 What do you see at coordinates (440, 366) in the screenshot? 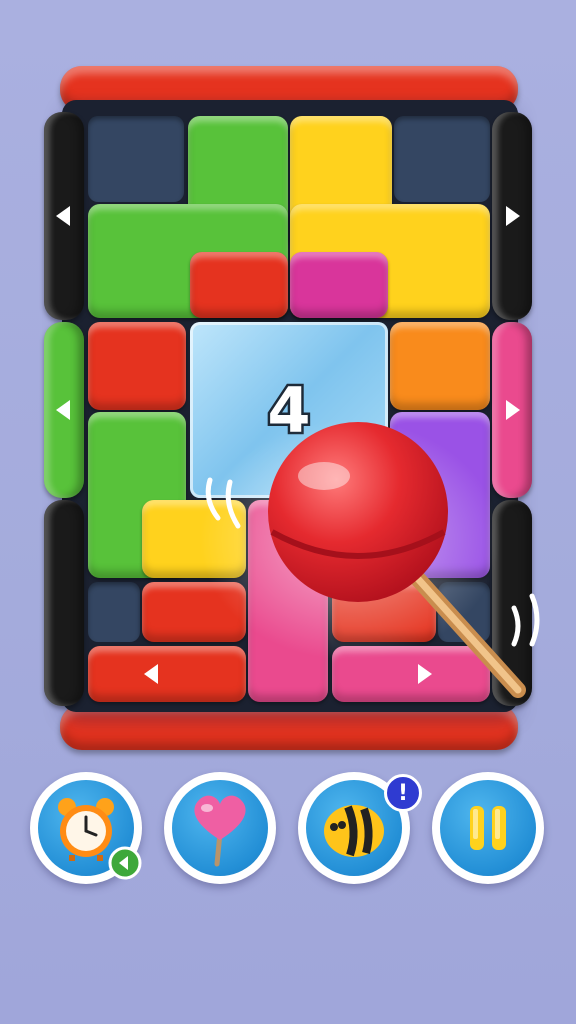
I see `orange-block` at bounding box center [440, 366].